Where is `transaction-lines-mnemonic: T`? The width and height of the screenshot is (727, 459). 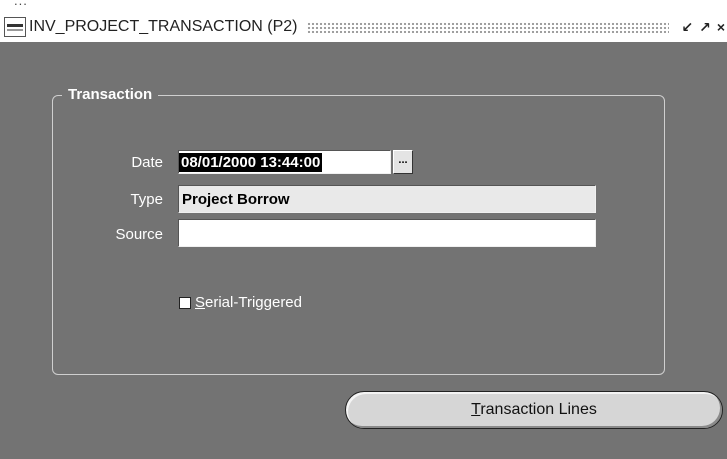 transaction-lines-mnemonic: T is located at coordinates (476, 409).